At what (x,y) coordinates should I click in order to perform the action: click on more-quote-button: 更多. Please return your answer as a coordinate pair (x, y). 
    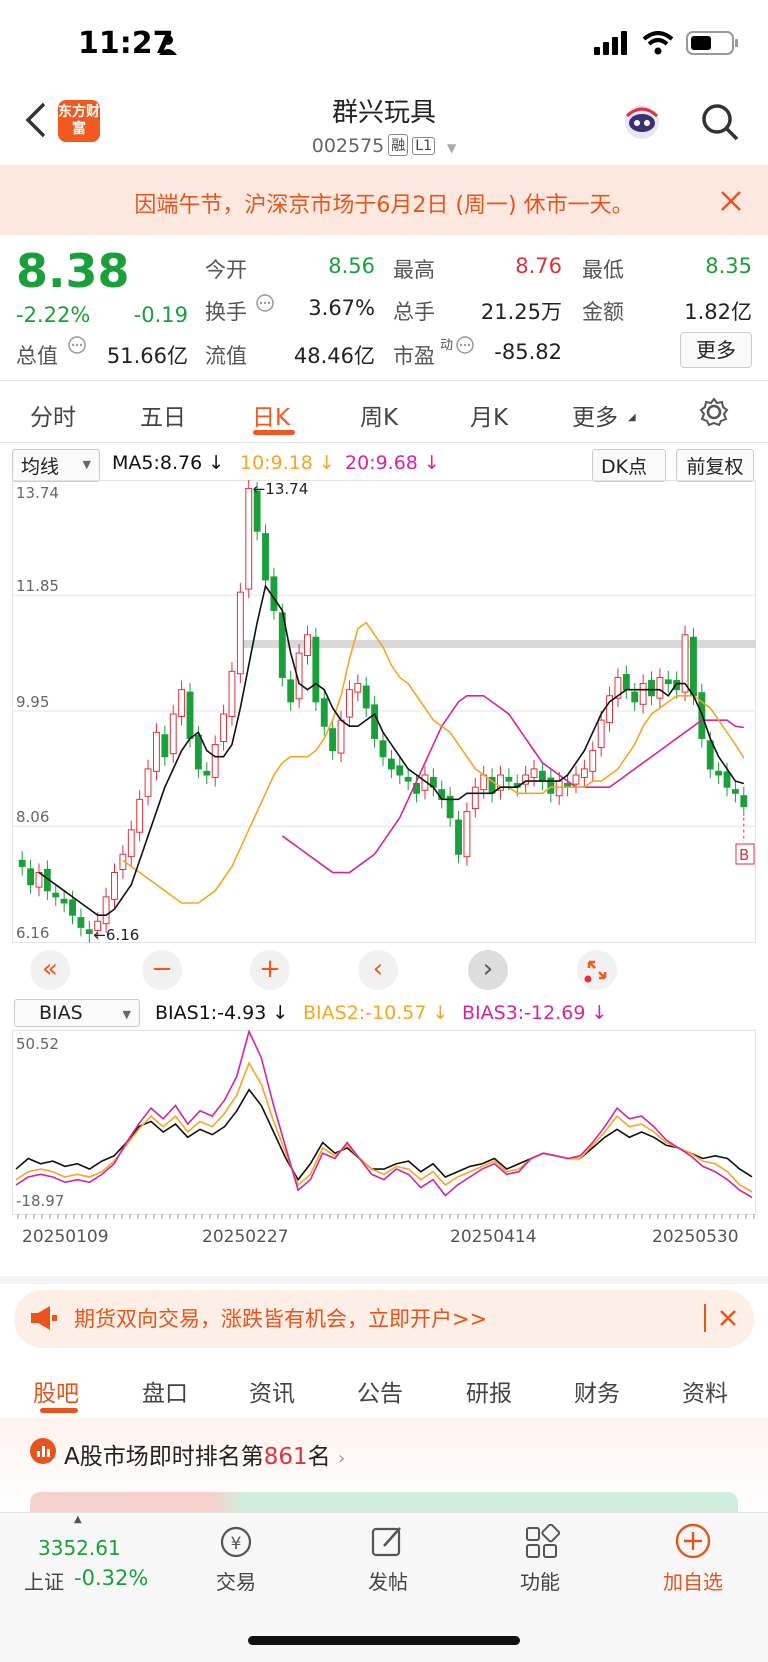
    Looking at the image, I should click on (716, 350).